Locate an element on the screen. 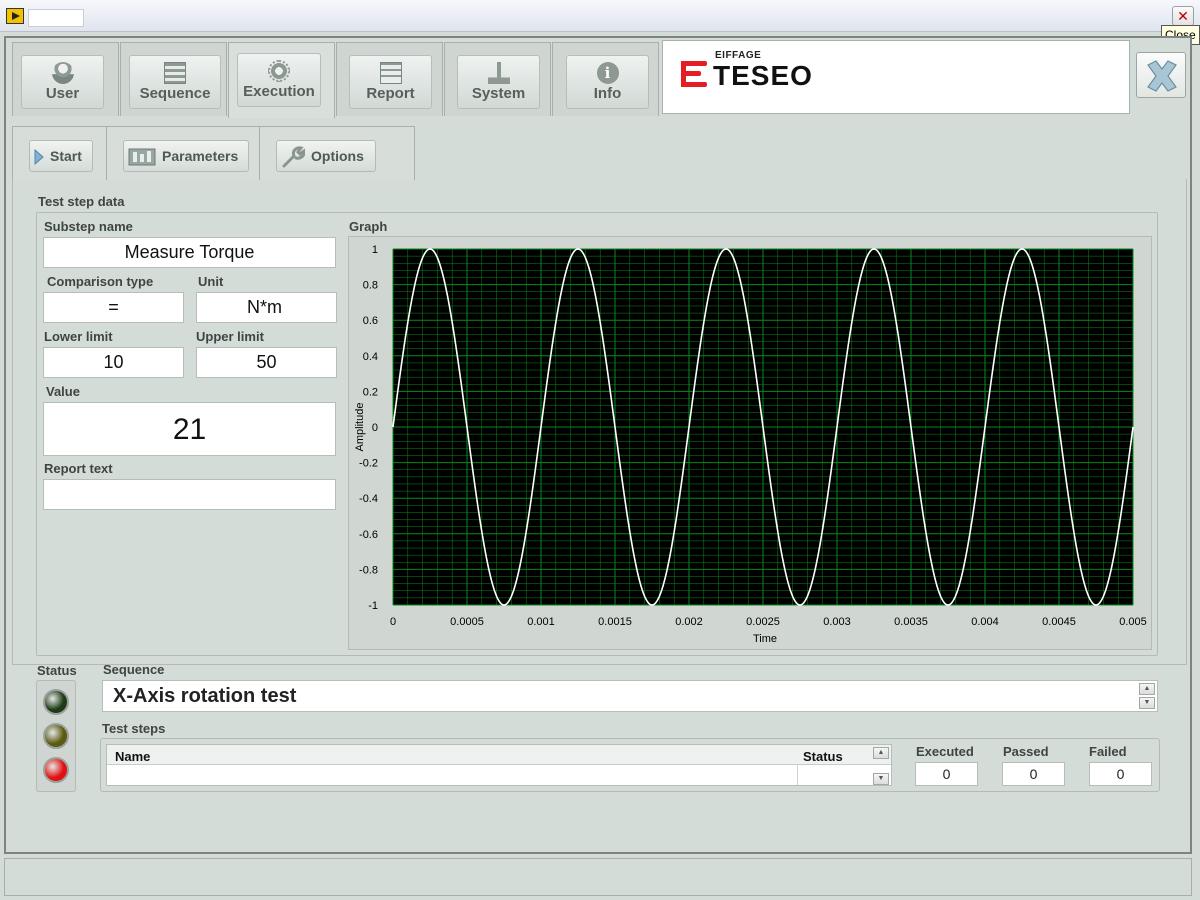 The image size is (1200, 900). x-tick-label: 0.0035 is located at coordinates (911, 622).